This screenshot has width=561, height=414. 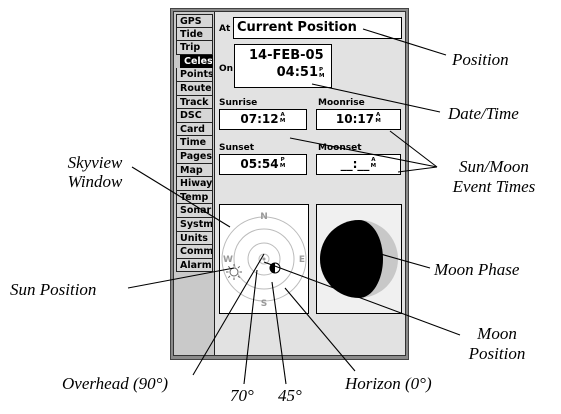 I want to click on position-pointer, so click(x=404, y=42).